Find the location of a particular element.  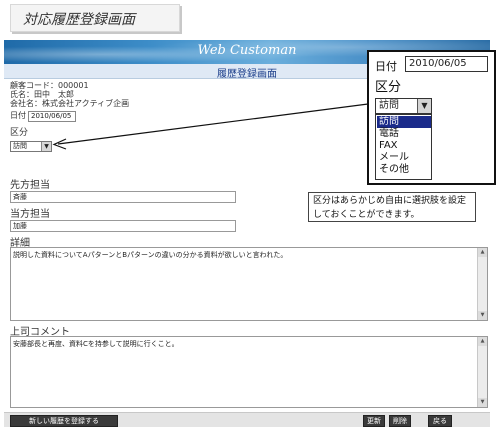

boss-comment-scrollbar: ▲ ▼ is located at coordinates (482, 372).